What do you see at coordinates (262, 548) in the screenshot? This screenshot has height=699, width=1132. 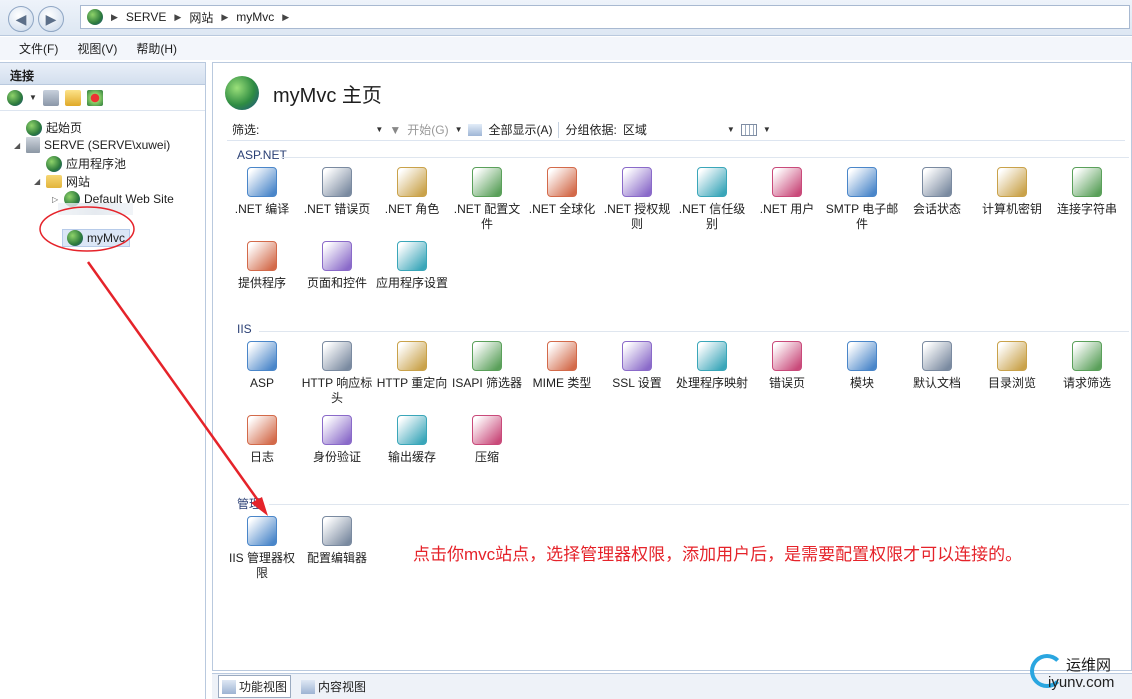 I see `feature-management-0: IIS 管理器权限` at bounding box center [262, 548].